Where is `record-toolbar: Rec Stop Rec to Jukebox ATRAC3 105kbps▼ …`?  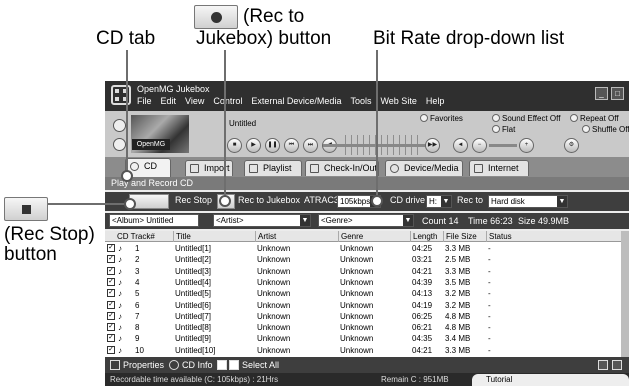
record-toolbar: Rec Stop Rec to Jukebox ATRAC3 105kbps▼ … is located at coordinates (367, 201).